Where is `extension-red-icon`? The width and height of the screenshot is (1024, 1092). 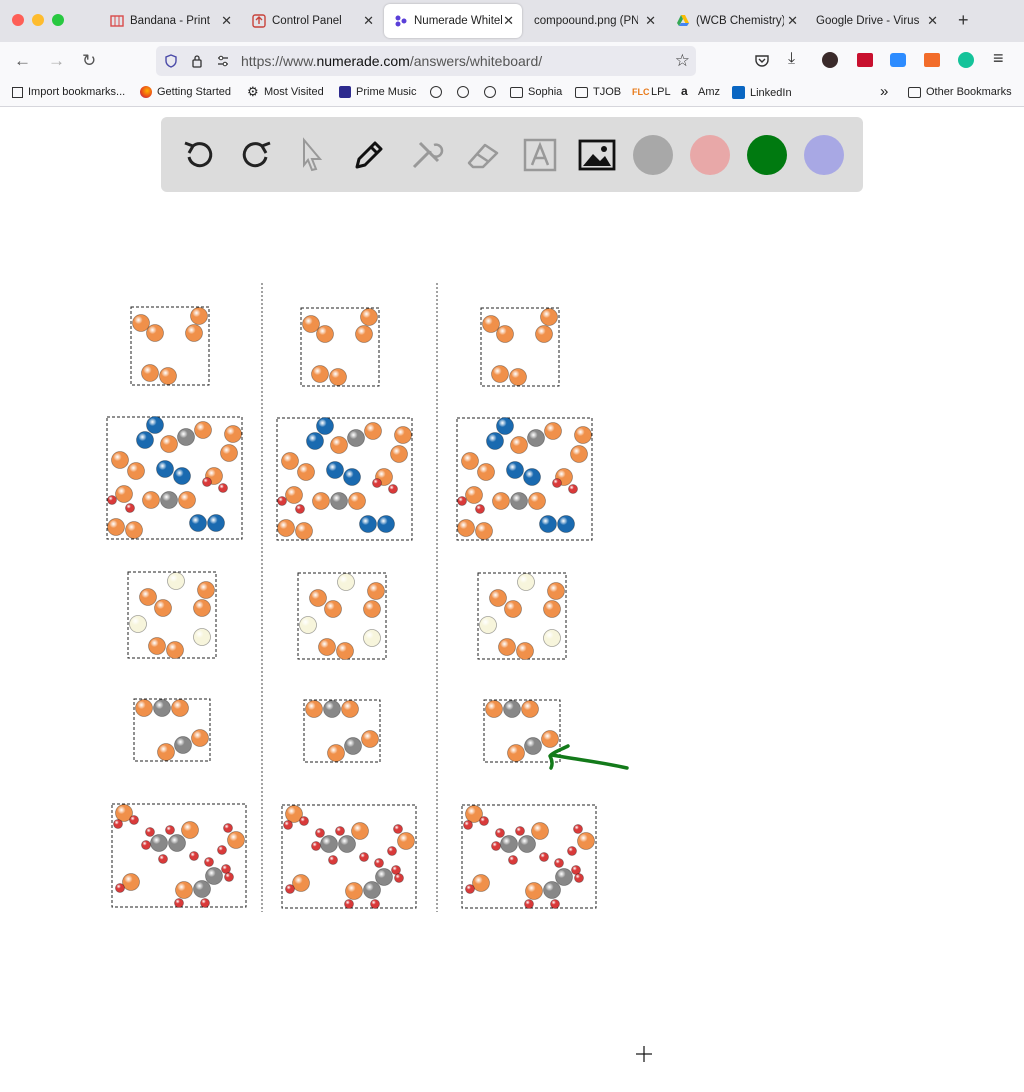
extension-red-icon is located at coordinates (865, 60).